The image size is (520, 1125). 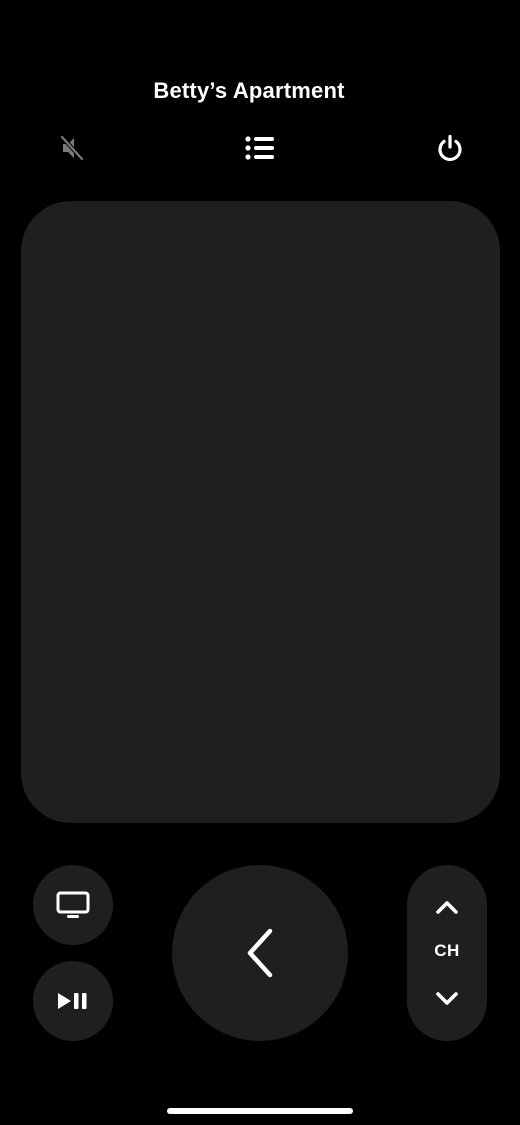 I want to click on home-indicator, so click(x=260, y=1111).